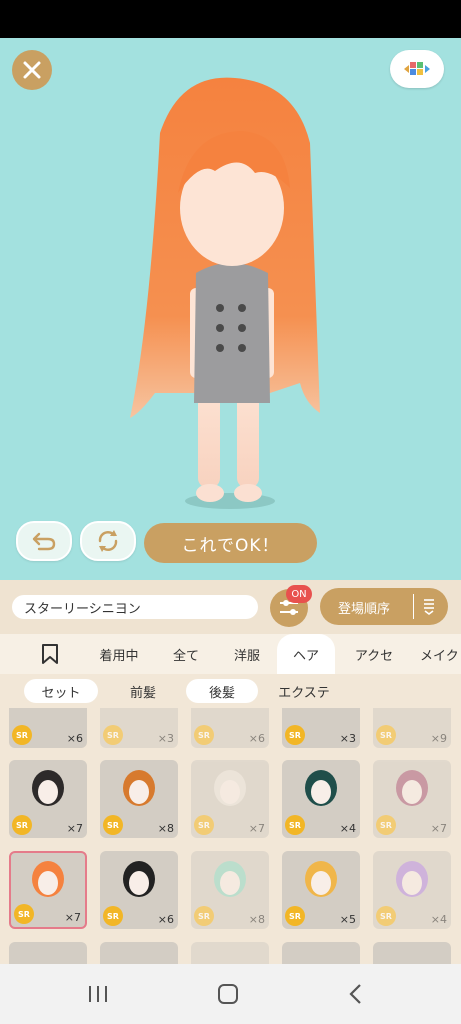 The image size is (461, 1024). I want to click on sort-divider, so click(413, 606).